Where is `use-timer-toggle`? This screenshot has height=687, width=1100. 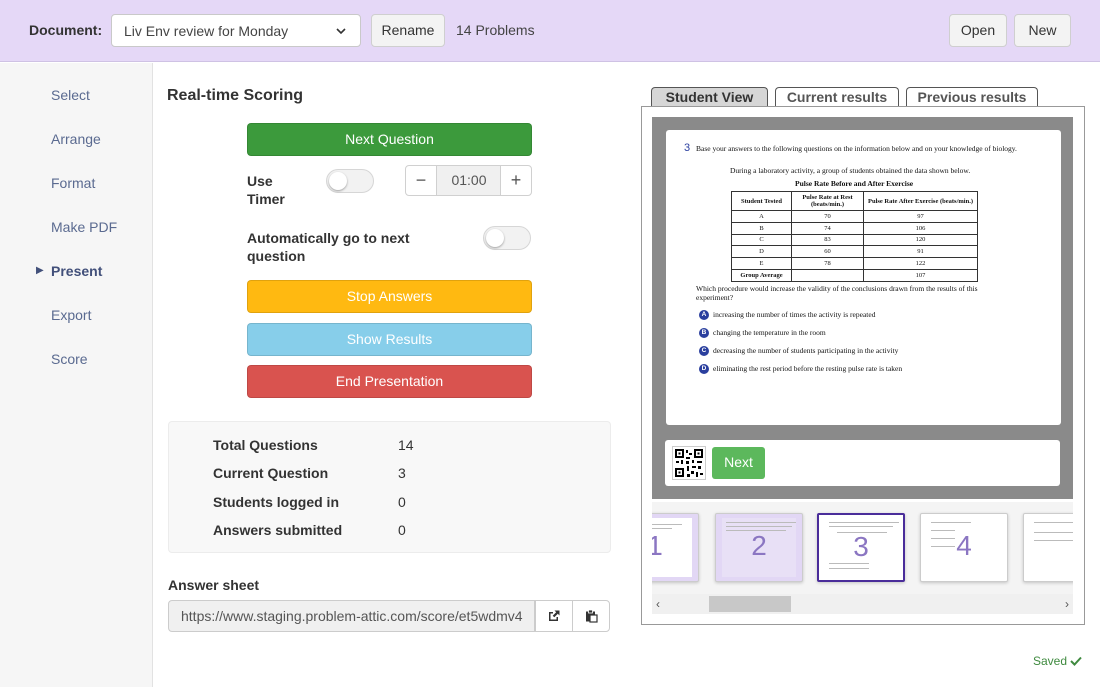
use-timer-toggle is located at coordinates (350, 181).